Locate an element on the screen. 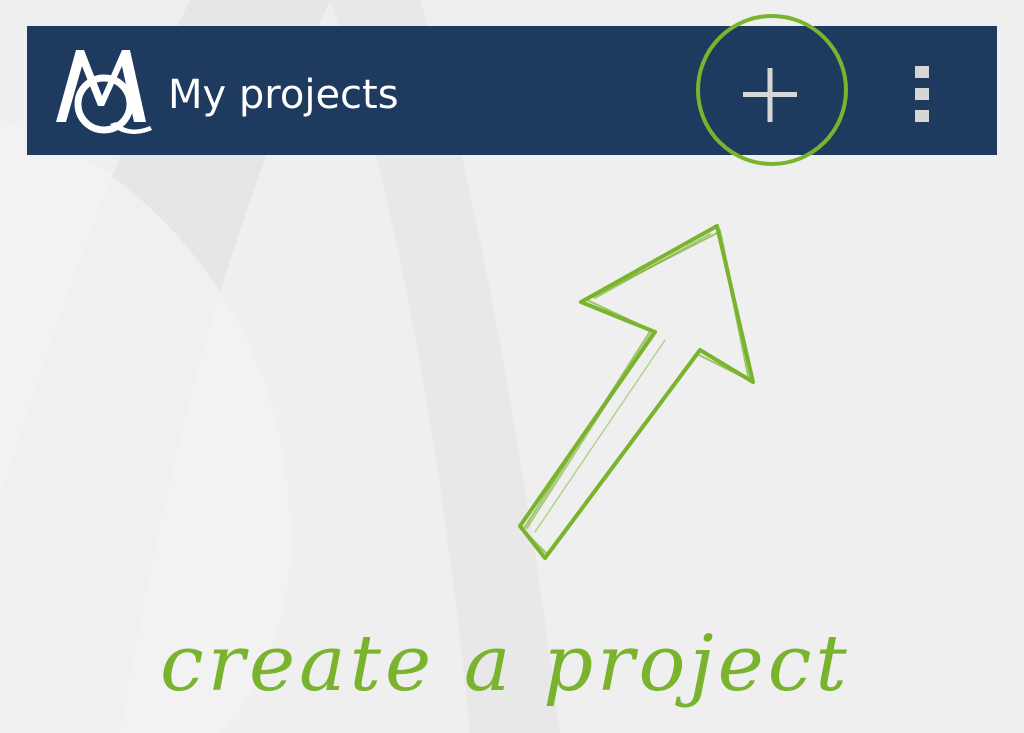  plus-icon is located at coordinates (770, 95).